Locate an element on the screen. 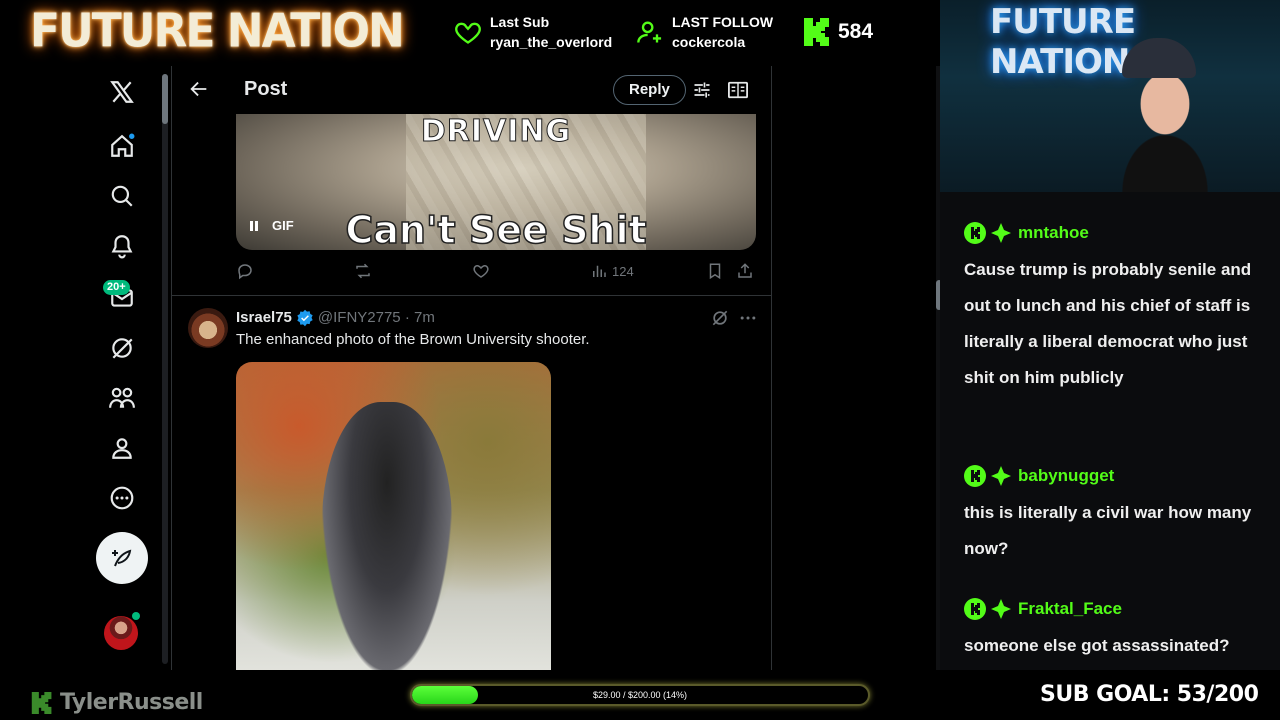  bar-chart-icon is located at coordinates (599, 271).